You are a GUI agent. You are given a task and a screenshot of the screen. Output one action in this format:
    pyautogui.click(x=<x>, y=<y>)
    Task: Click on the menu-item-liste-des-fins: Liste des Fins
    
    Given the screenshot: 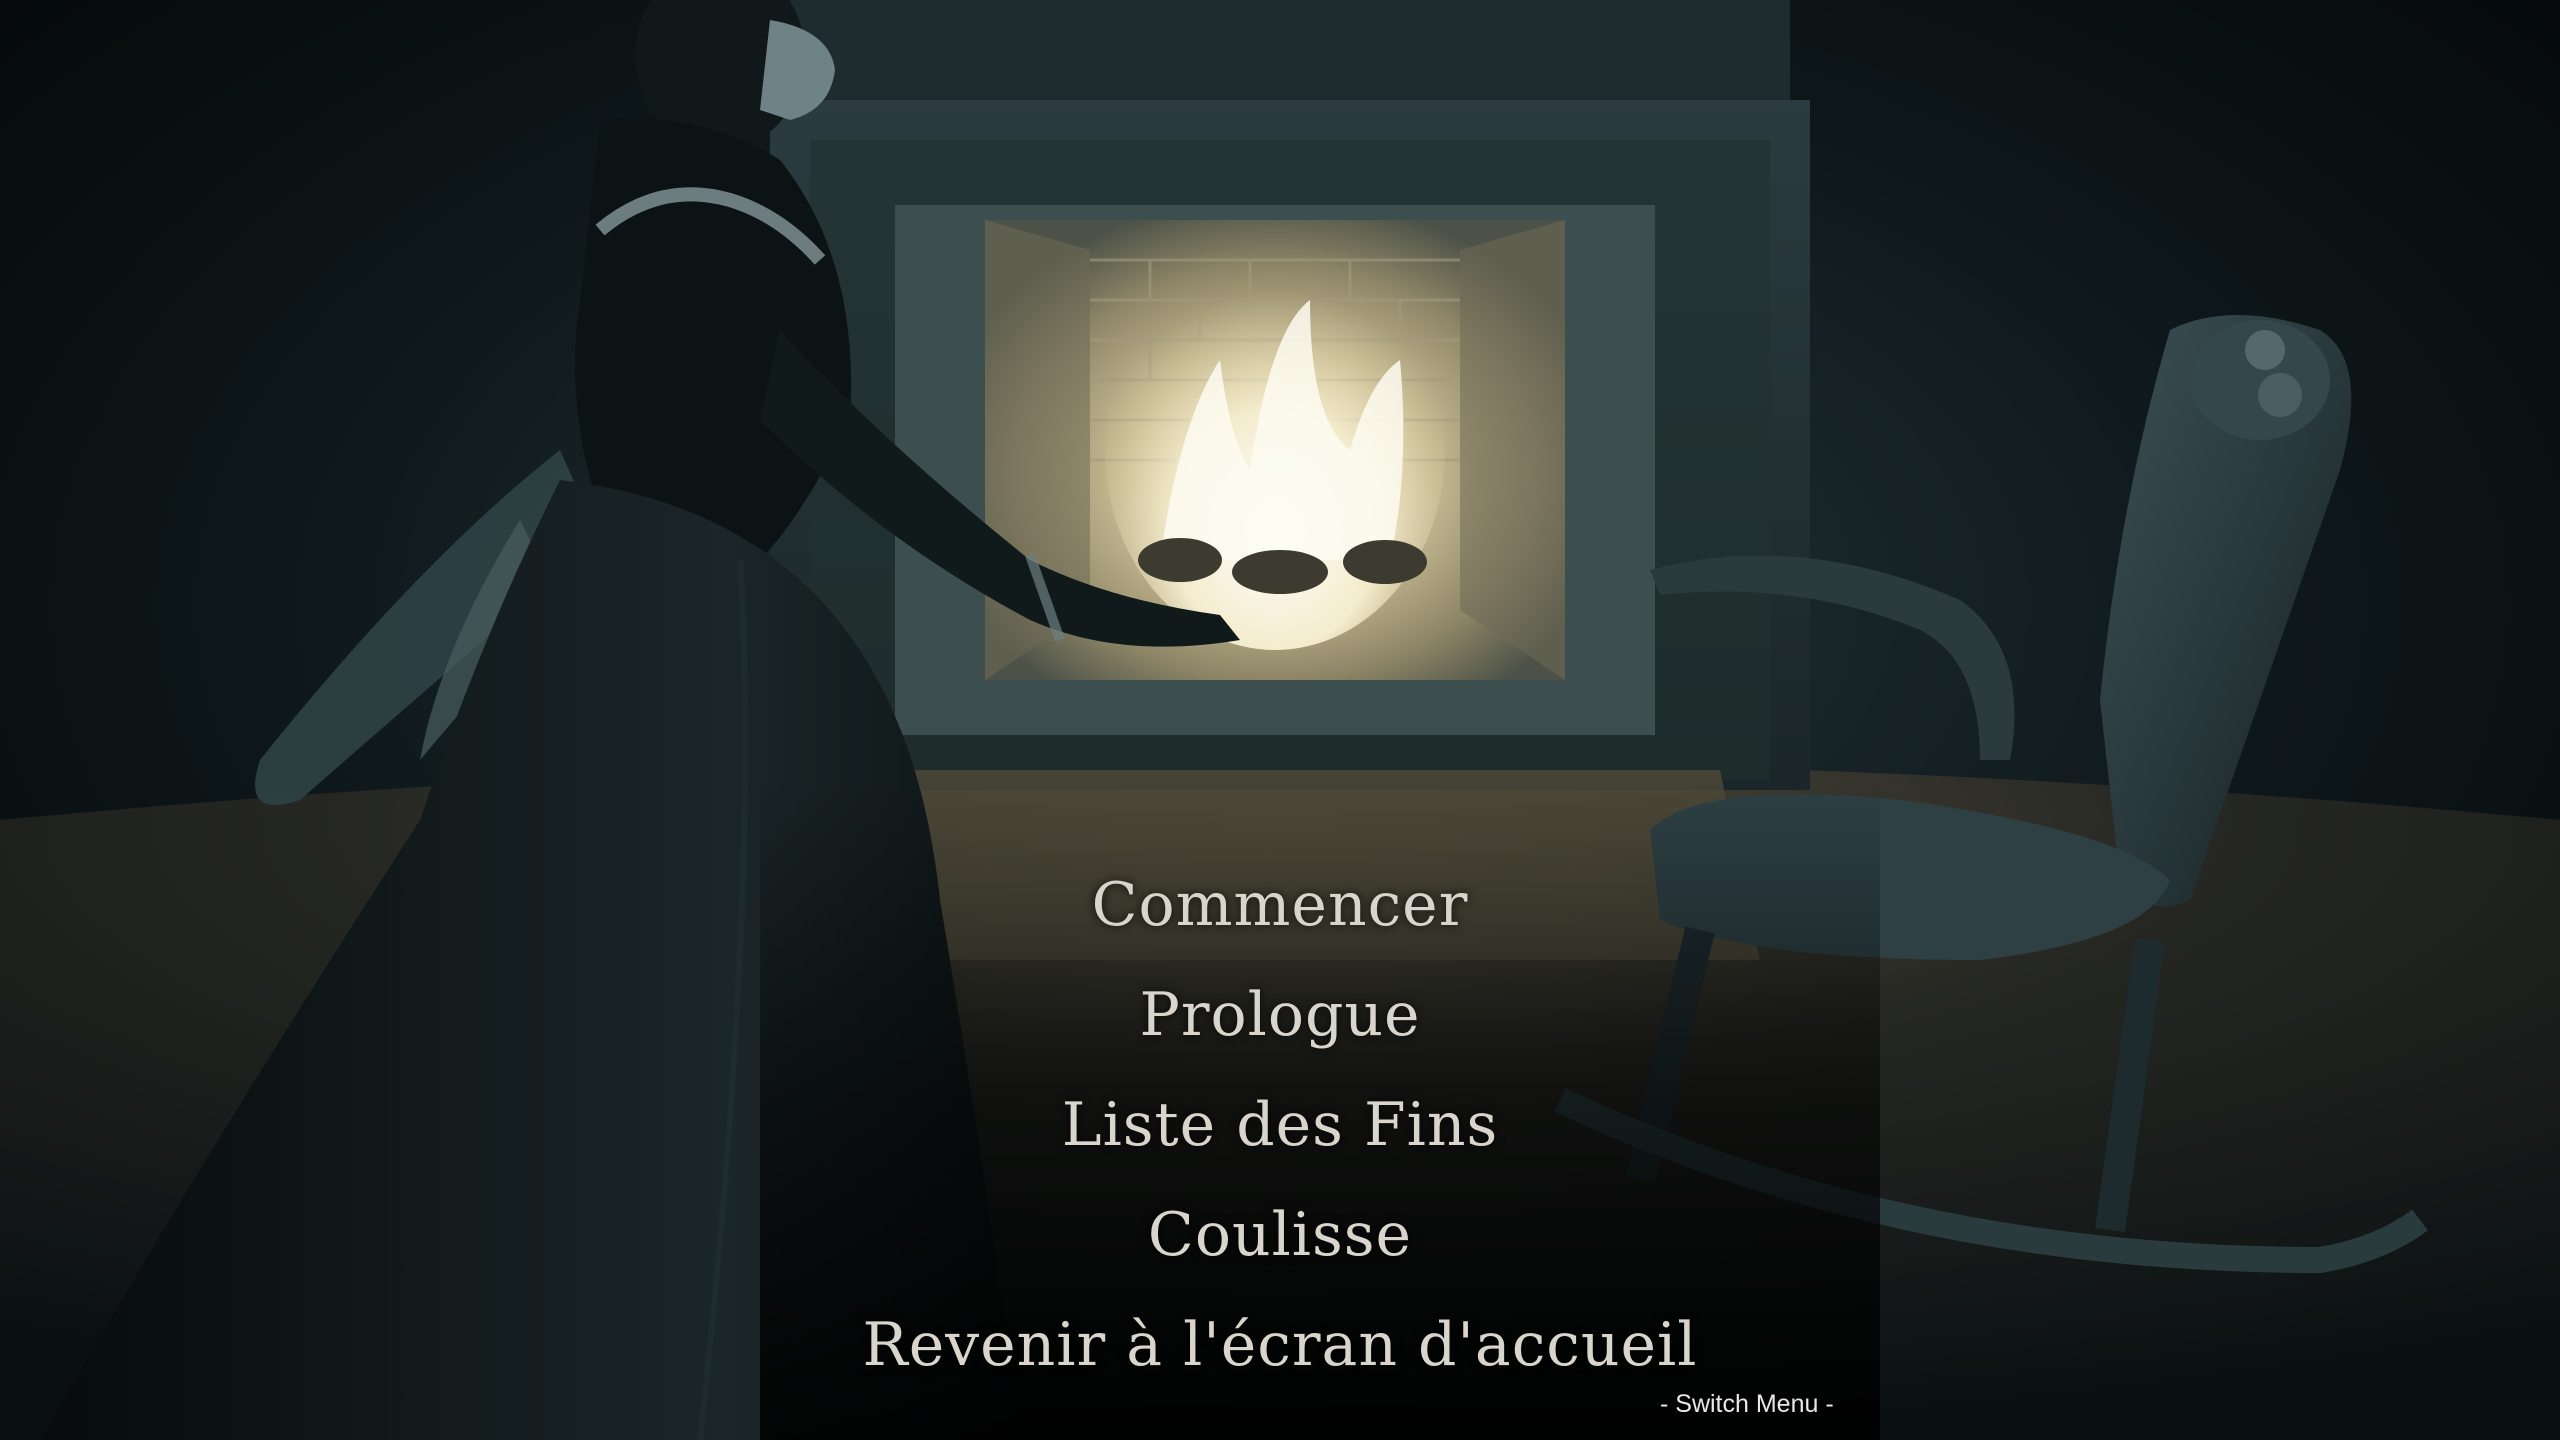 What is the action you would take?
    pyautogui.click(x=1280, y=1125)
    